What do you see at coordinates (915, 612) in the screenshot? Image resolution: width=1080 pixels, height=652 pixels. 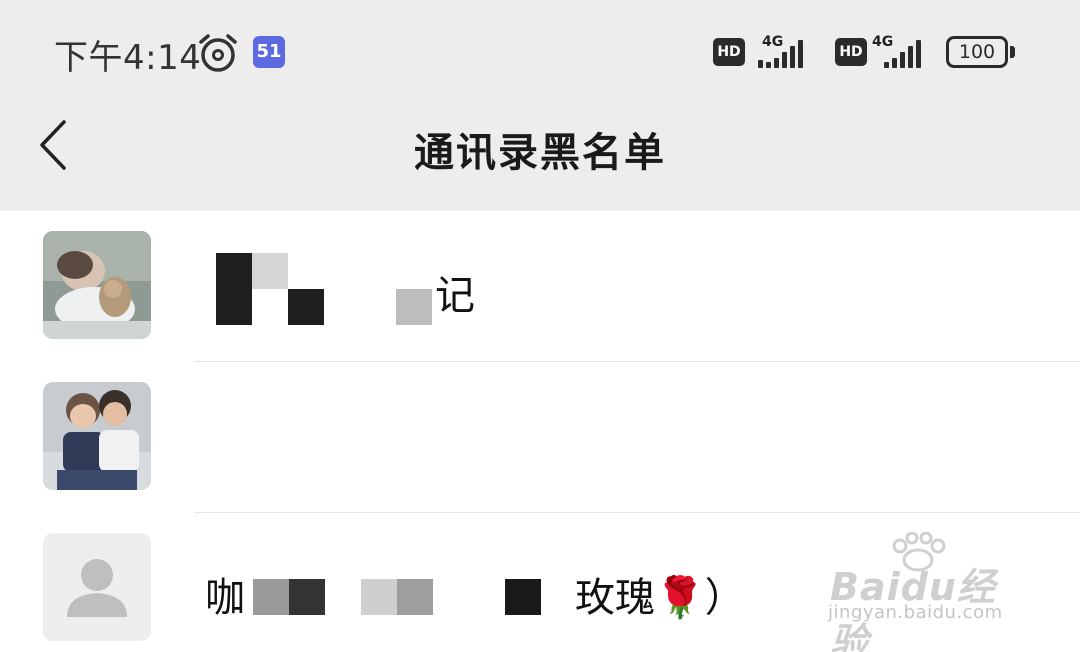 I see `watermark-url: jingyan.baidu.com` at bounding box center [915, 612].